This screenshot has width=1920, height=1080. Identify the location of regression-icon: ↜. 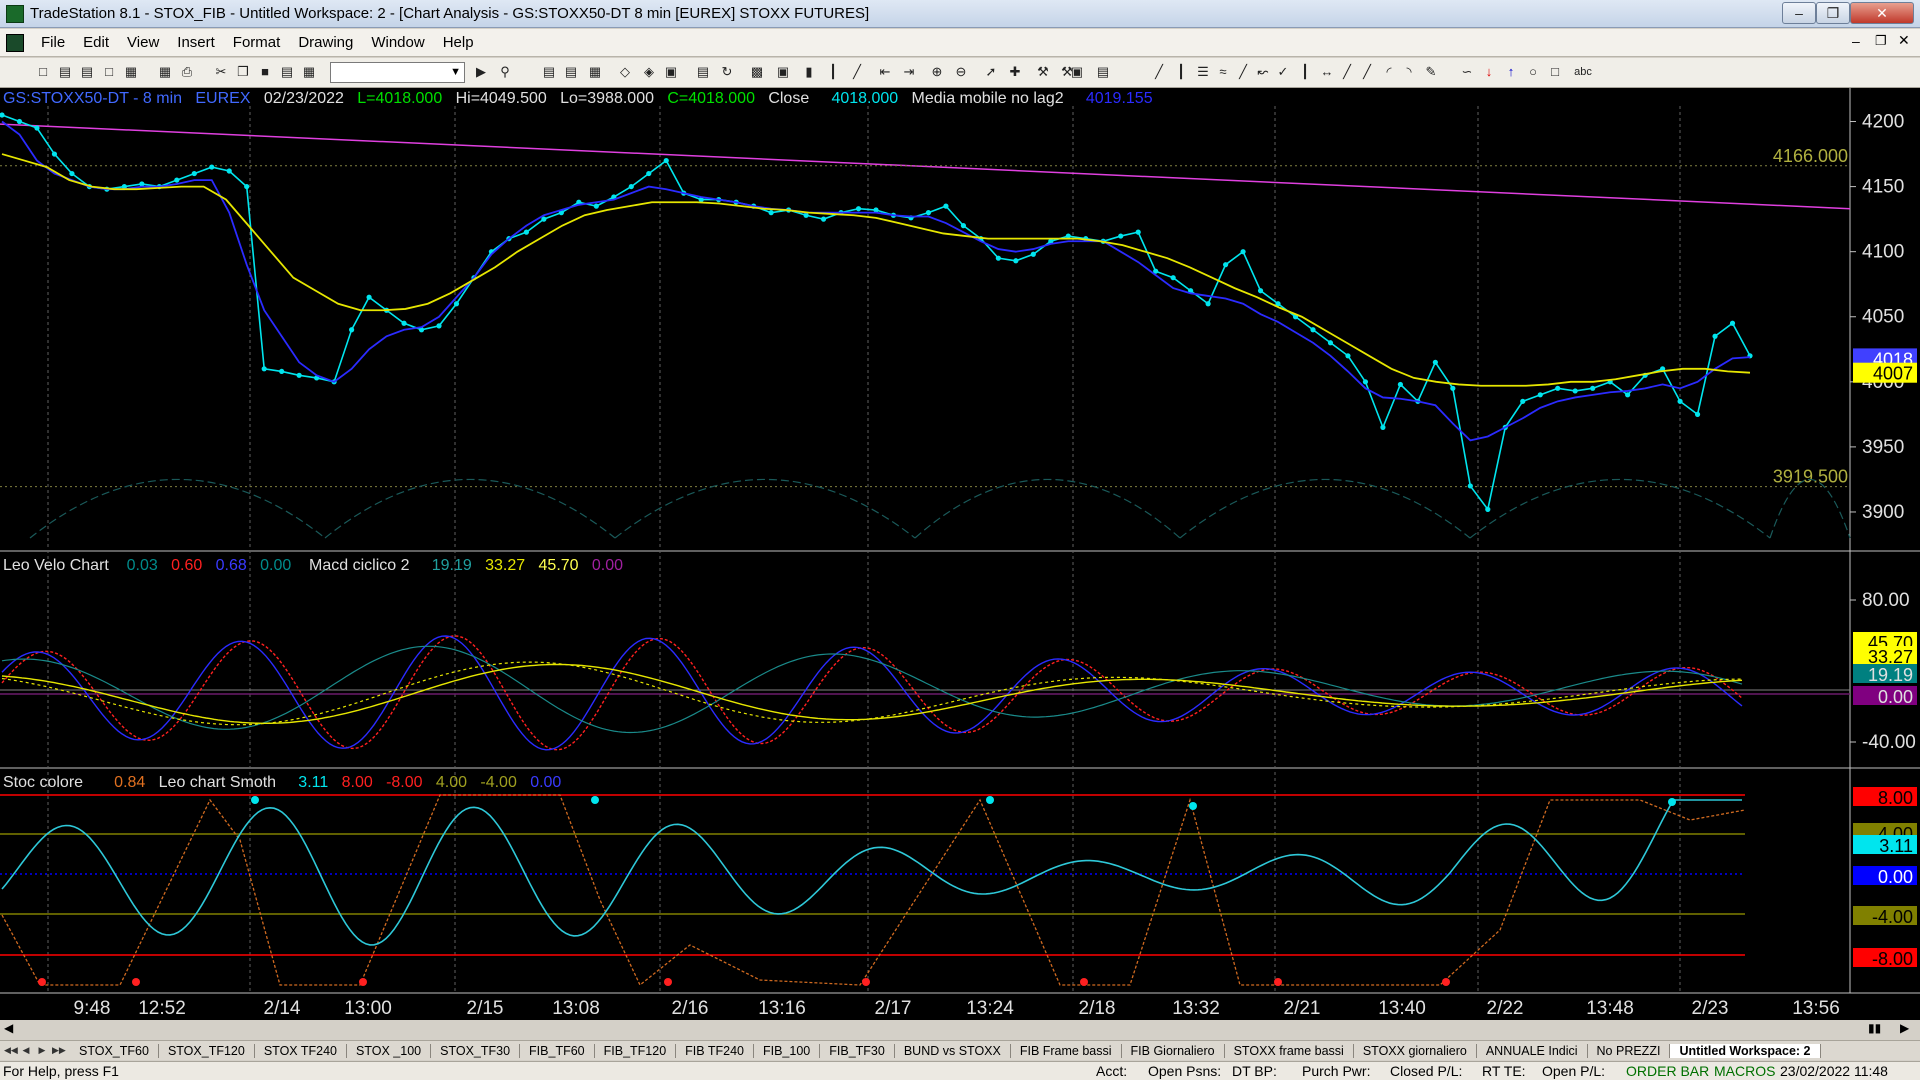
(1263, 72).